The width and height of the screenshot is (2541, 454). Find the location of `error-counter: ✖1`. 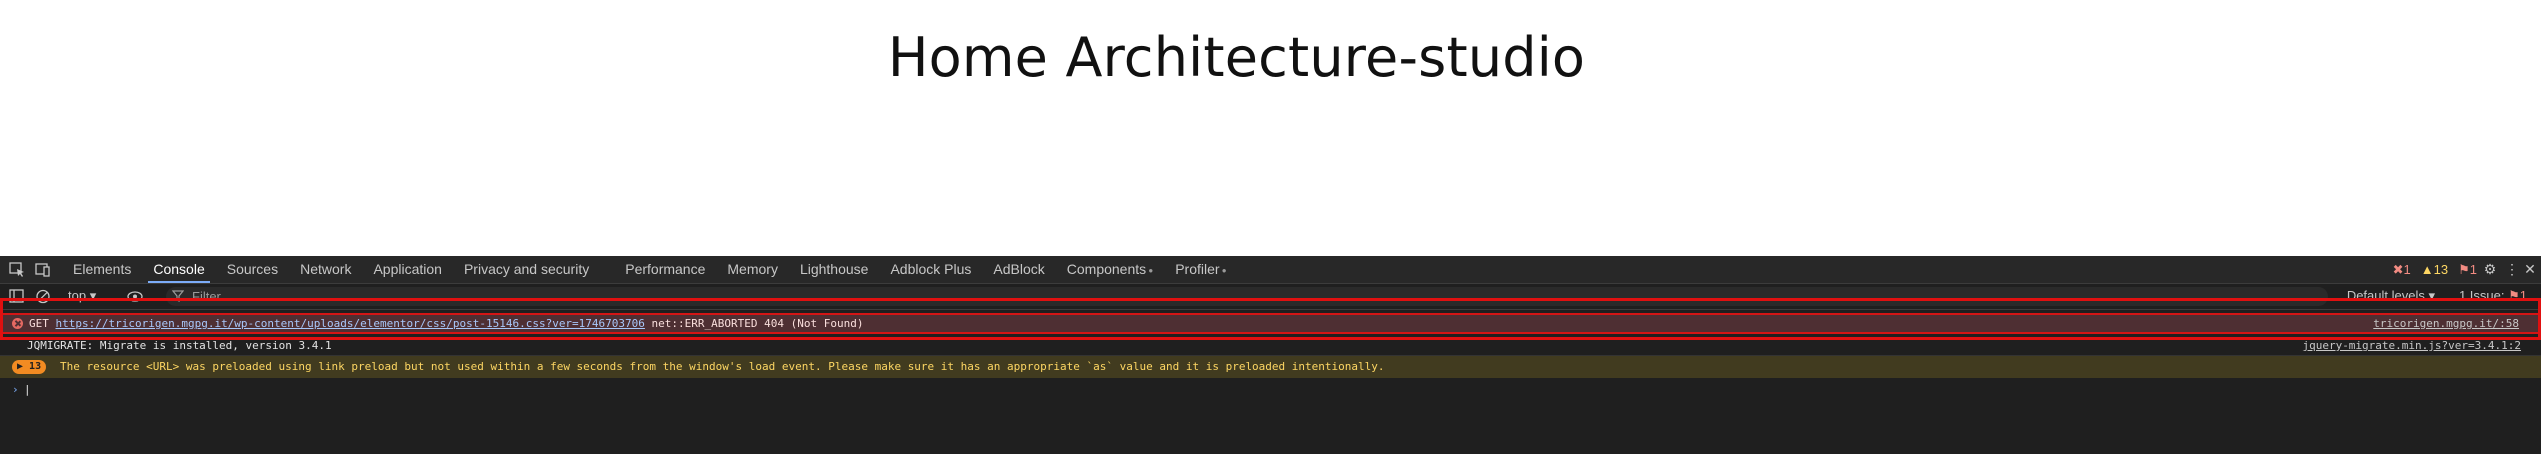

error-counter: ✖1 is located at coordinates (2402, 269).